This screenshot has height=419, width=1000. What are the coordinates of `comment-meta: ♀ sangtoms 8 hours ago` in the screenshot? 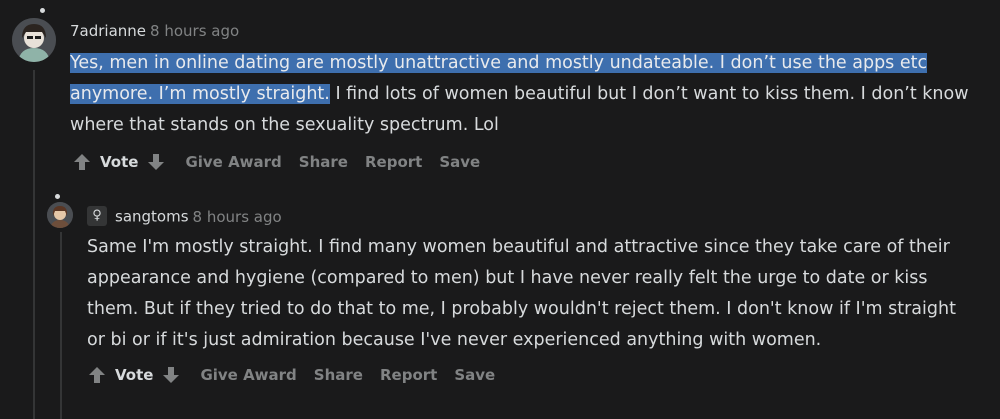 It's located at (184, 216).